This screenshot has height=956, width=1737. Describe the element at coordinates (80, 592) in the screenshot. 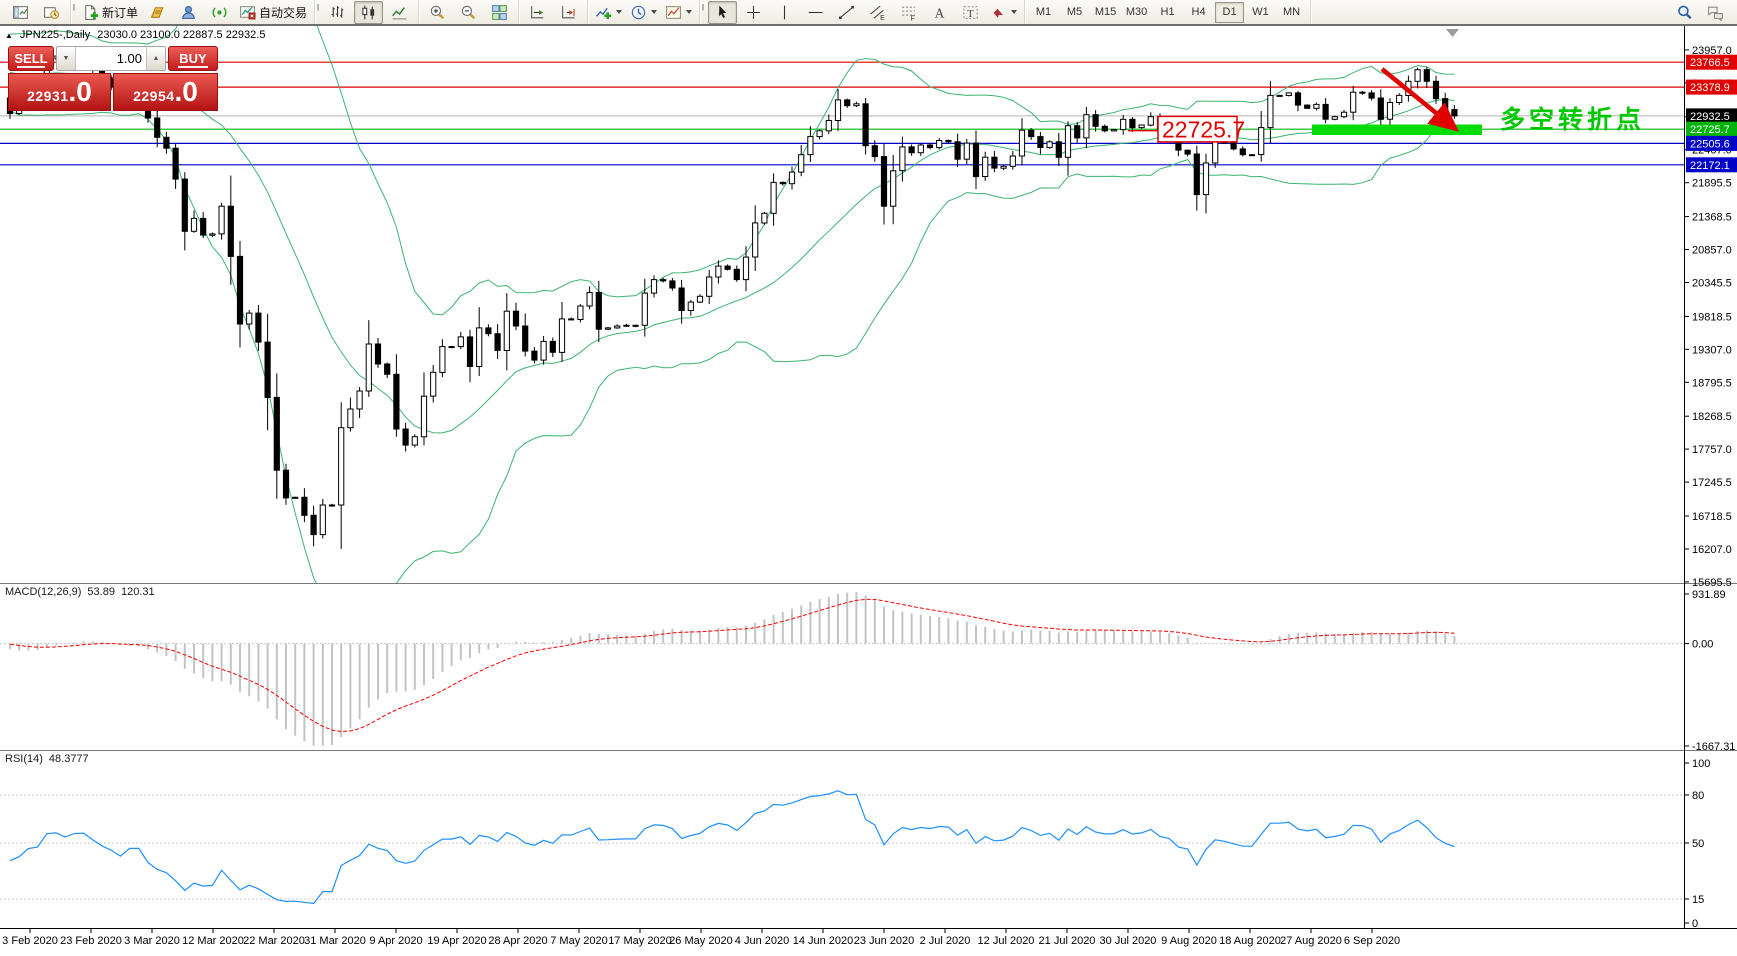

I see `macd-indicator-label: MACD(12,26,9) 53.89 120.31` at that location.